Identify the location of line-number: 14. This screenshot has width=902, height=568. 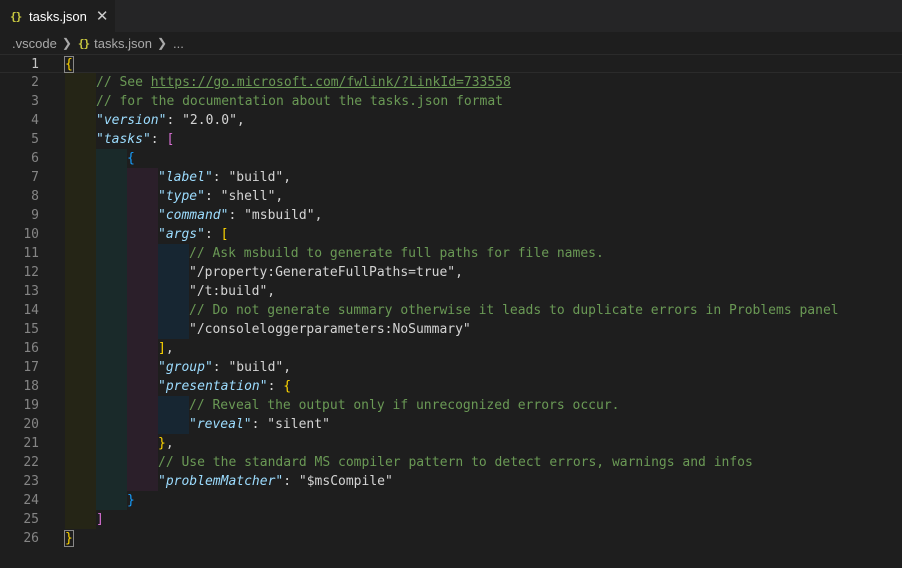
(31, 310).